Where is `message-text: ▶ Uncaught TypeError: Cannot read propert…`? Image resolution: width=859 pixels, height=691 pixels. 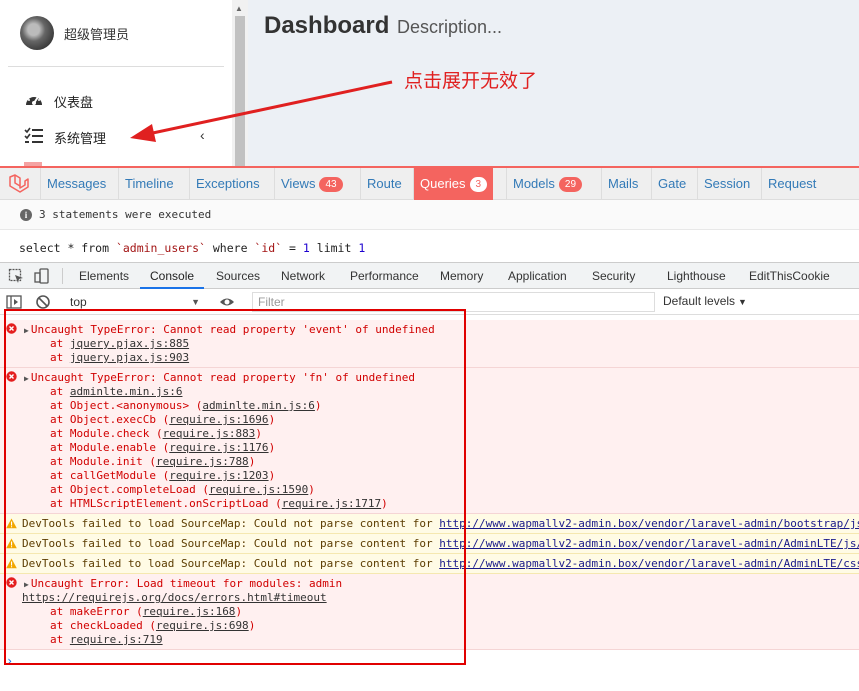
message-text: ▶ Uncaught TypeError: Cannot read propert… is located at coordinates (219, 377).